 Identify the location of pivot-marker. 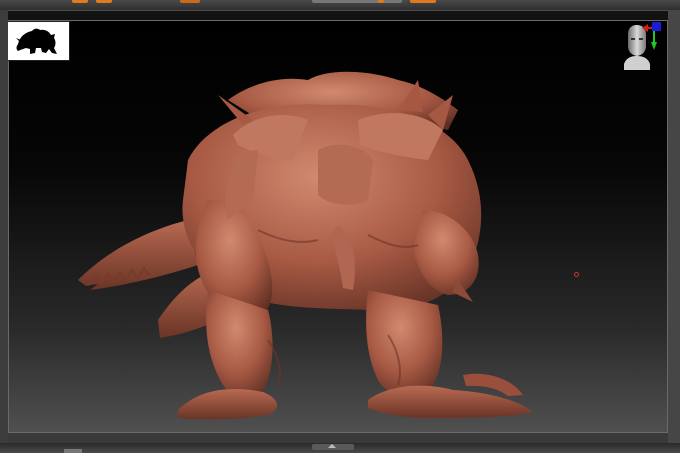
(576, 274).